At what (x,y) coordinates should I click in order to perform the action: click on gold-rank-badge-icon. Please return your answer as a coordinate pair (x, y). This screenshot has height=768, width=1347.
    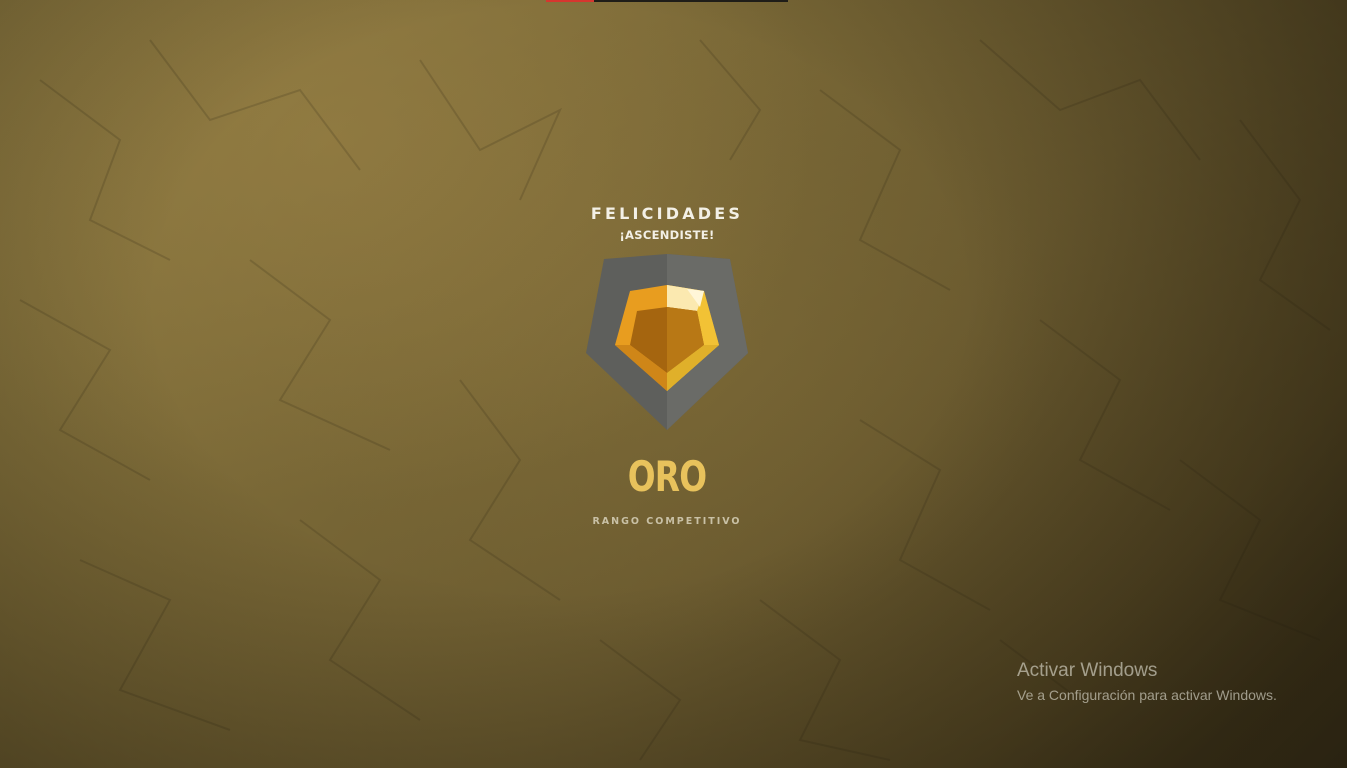
    Looking at the image, I should click on (667, 342).